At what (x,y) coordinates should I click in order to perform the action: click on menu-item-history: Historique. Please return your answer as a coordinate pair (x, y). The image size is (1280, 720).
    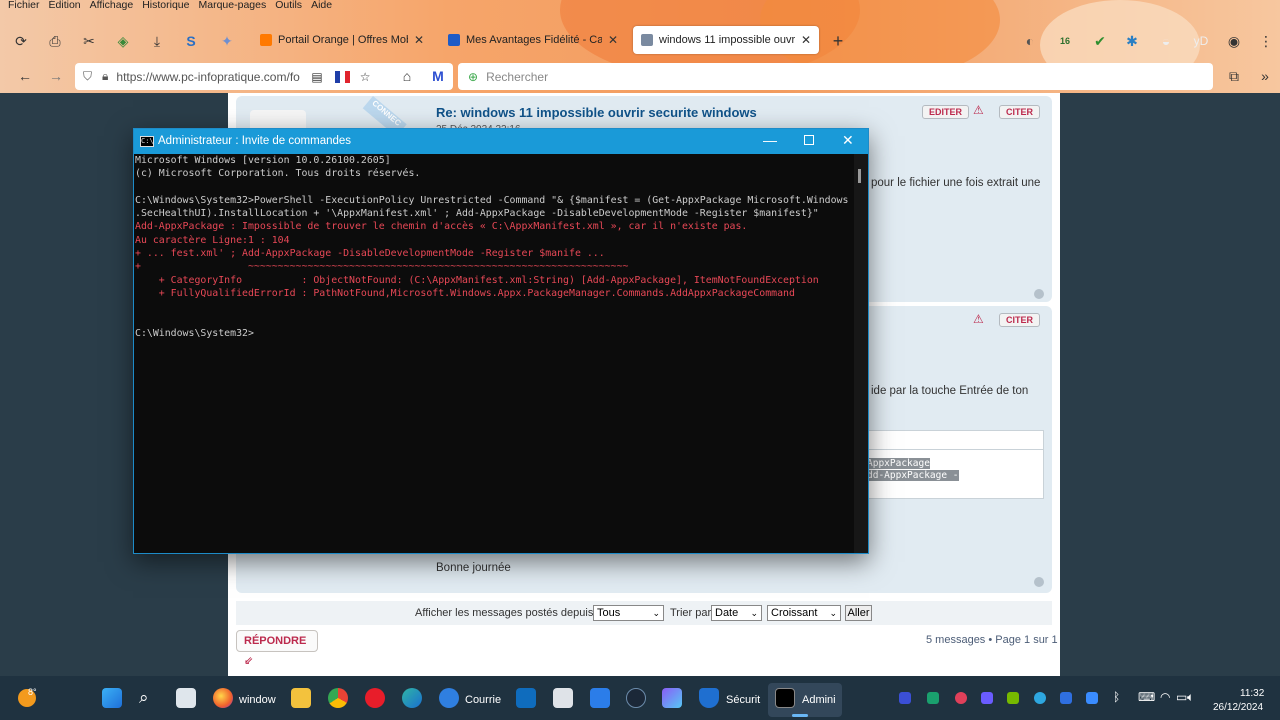
    Looking at the image, I should click on (165, 7).